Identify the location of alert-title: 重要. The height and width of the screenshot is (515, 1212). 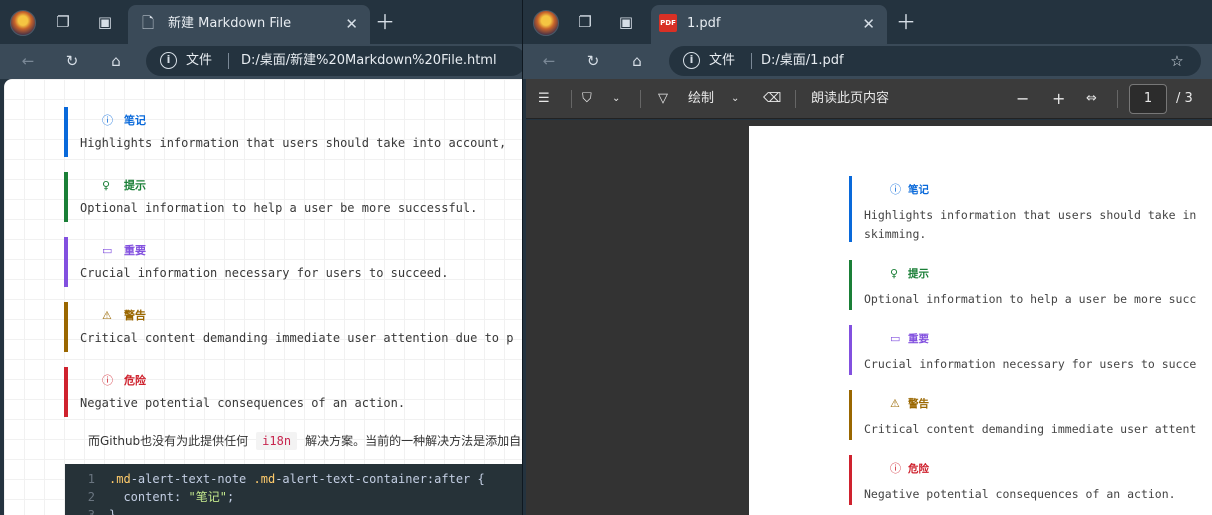
(135, 250).